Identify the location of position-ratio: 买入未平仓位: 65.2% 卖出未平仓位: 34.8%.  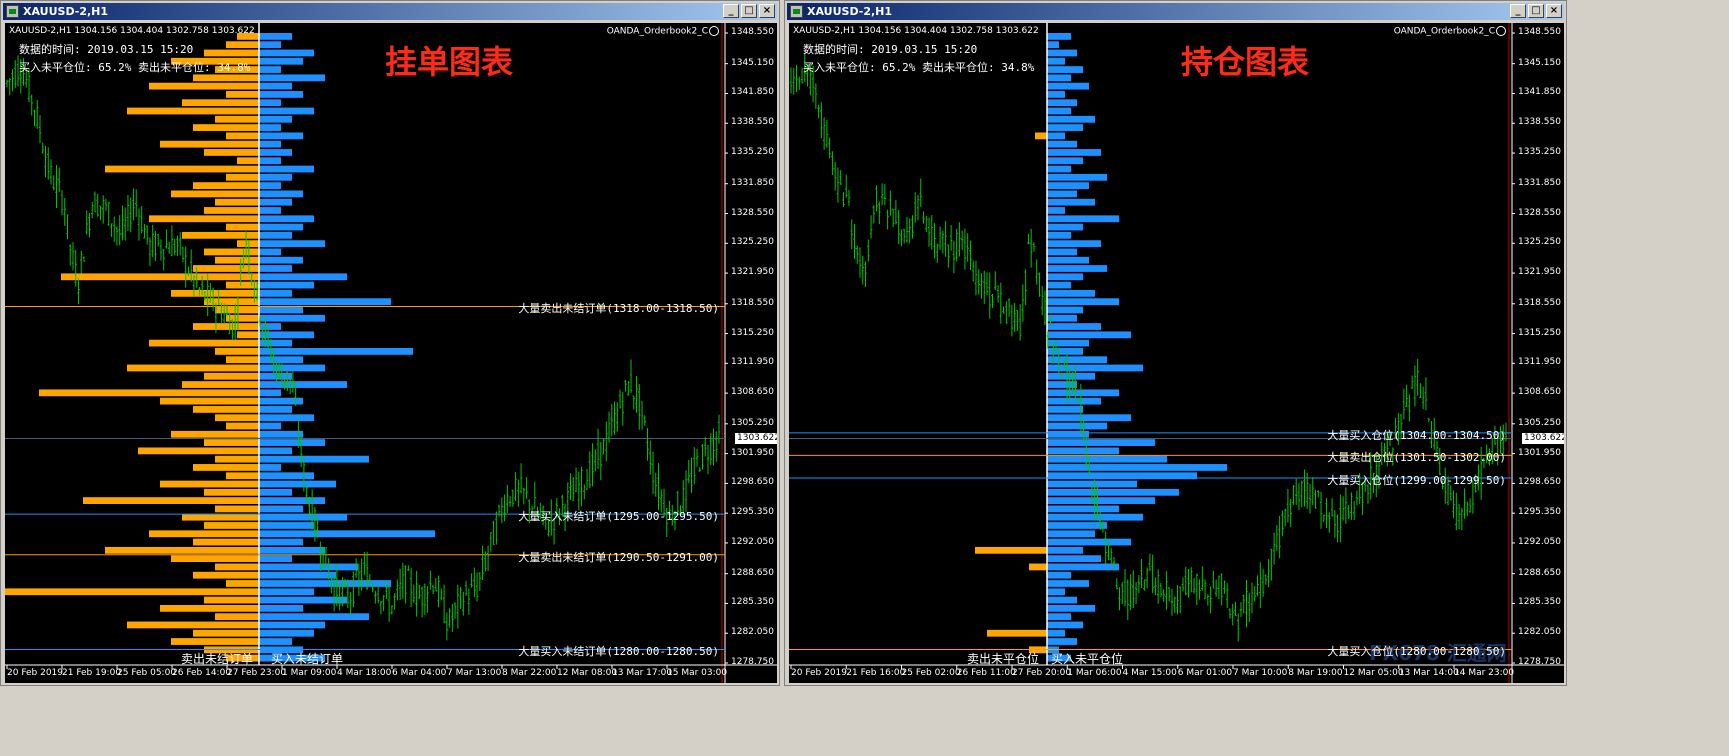
(135, 67).